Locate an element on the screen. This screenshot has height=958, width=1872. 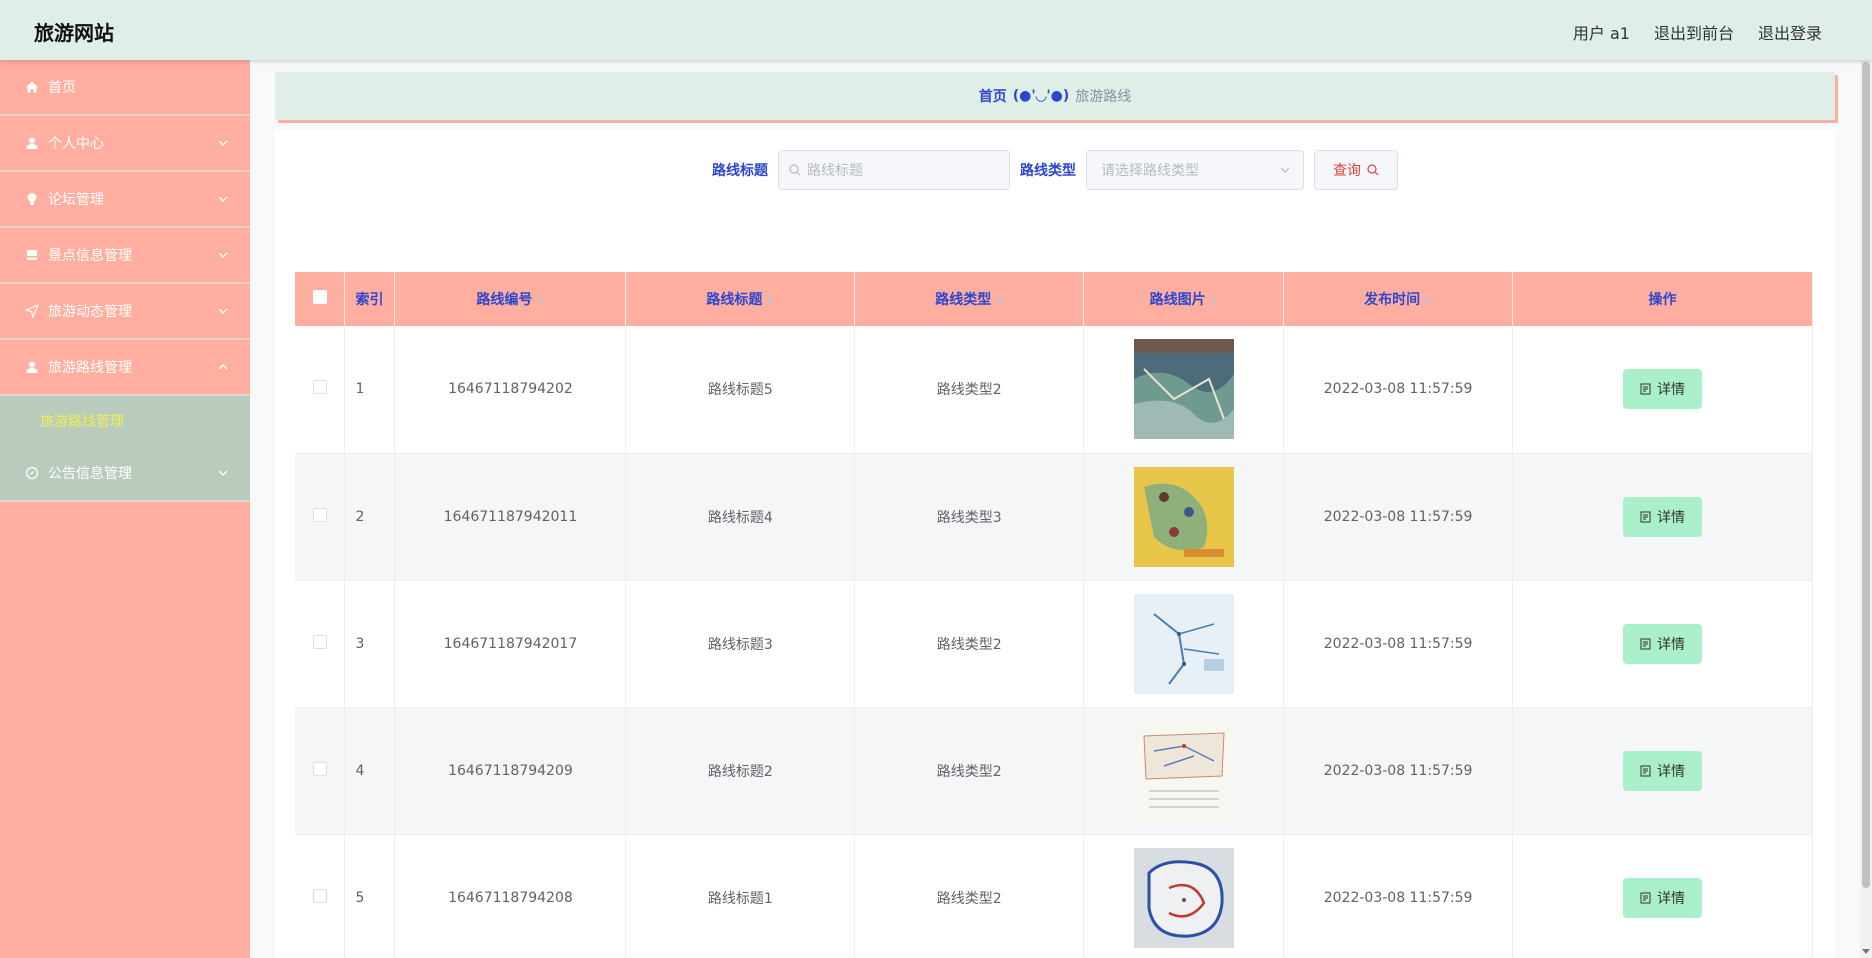
top-links: 用户 a1 退出到前台 退出登录 is located at coordinates (1697, 32).